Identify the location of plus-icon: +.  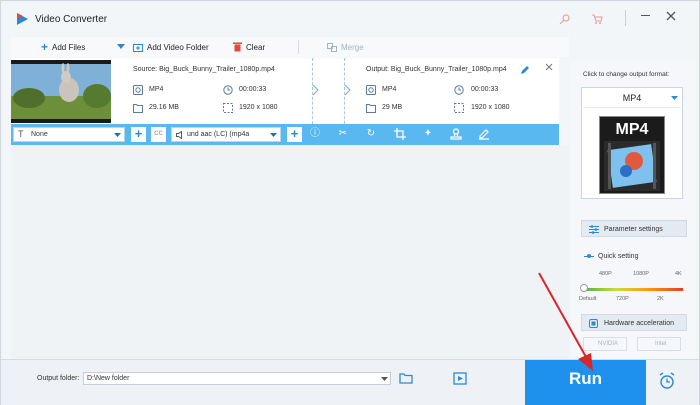
(45, 47).